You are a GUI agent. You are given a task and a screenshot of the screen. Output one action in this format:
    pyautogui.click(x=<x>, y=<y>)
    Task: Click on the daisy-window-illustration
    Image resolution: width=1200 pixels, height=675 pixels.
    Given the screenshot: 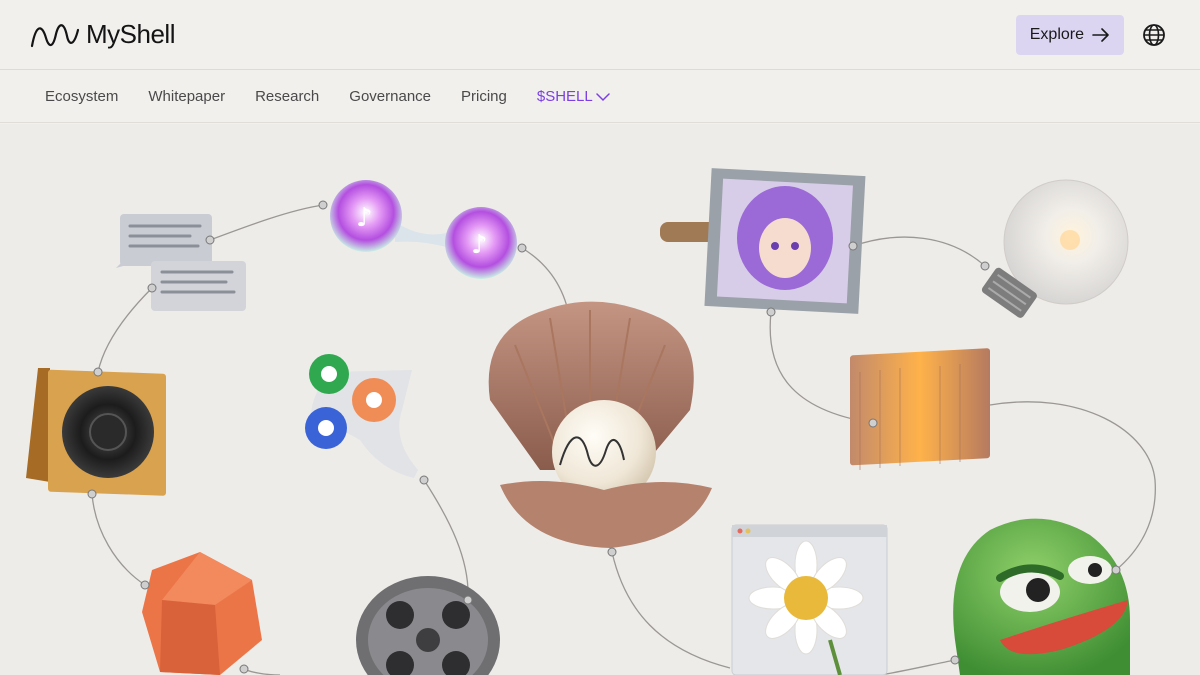 What is the action you would take?
    pyautogui.click(x=809, y=599)
    